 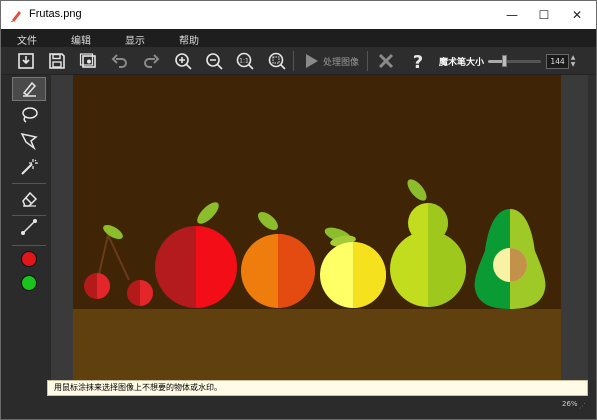 I want to click on save-to-disk-icon, so click(x=26, y=61).